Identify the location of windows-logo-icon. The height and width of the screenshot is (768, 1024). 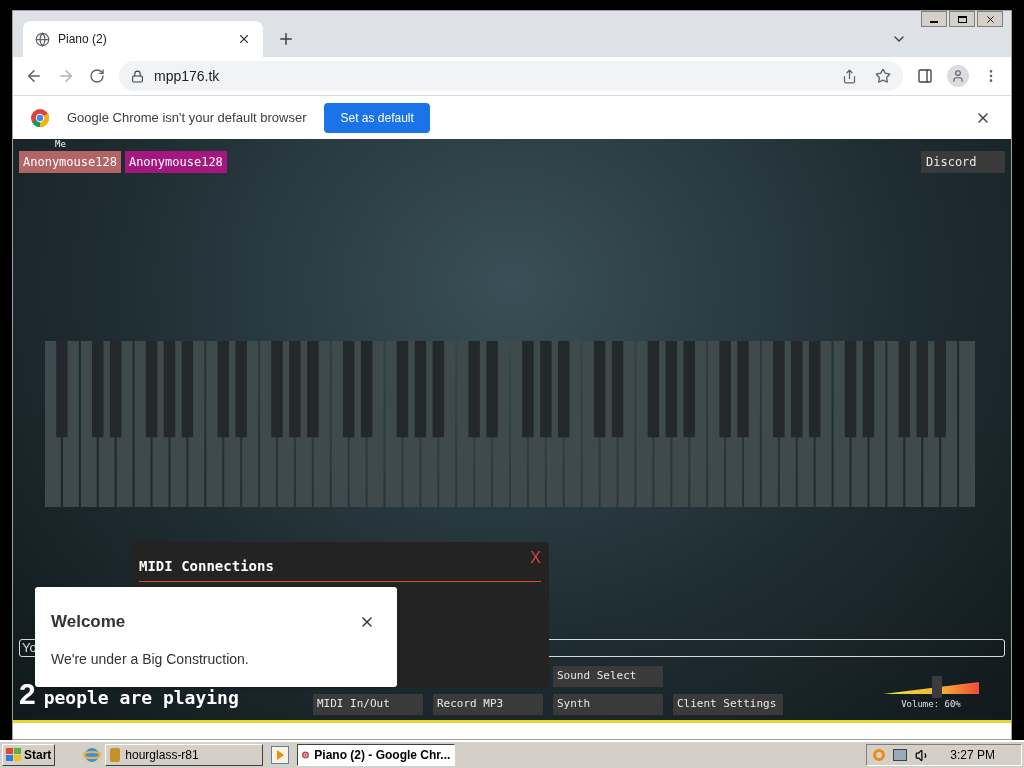
(14, 755).